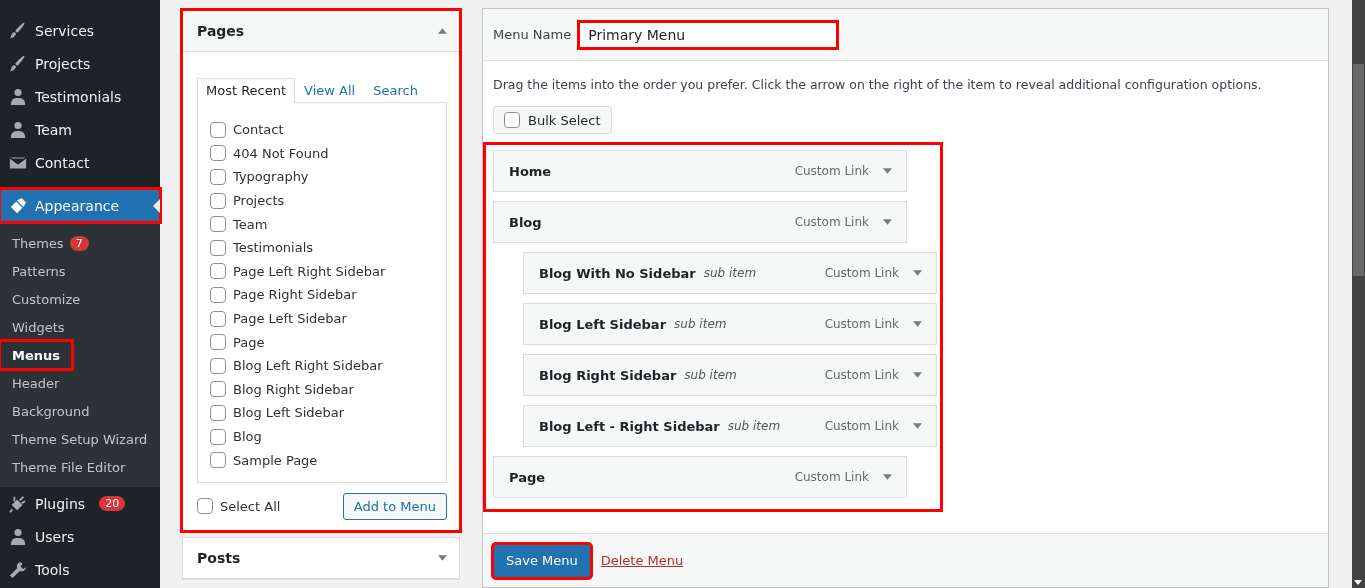  Describe the element at coordinates (273, 248) in the screenshot. I see `page-option-label: Testimonials` at that location.